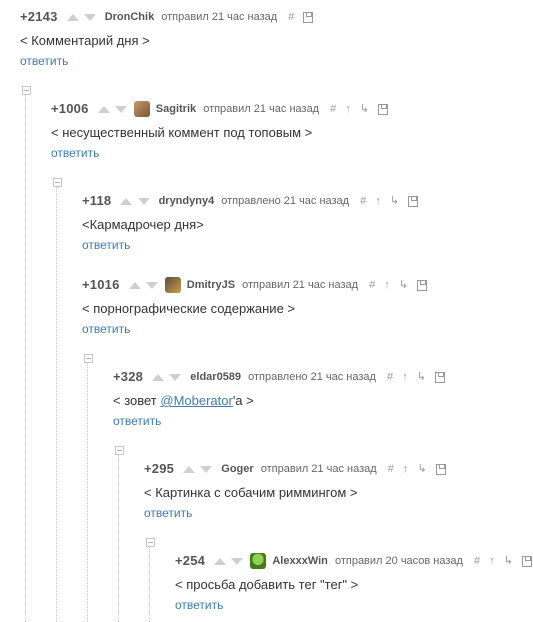 The width and height of the screenshot is (533, 622). What do you see at coordinates (143, 224) in the screenshot?
I see `comment-text: <Кармадрочер дня>` at bounding box center [143, 224].